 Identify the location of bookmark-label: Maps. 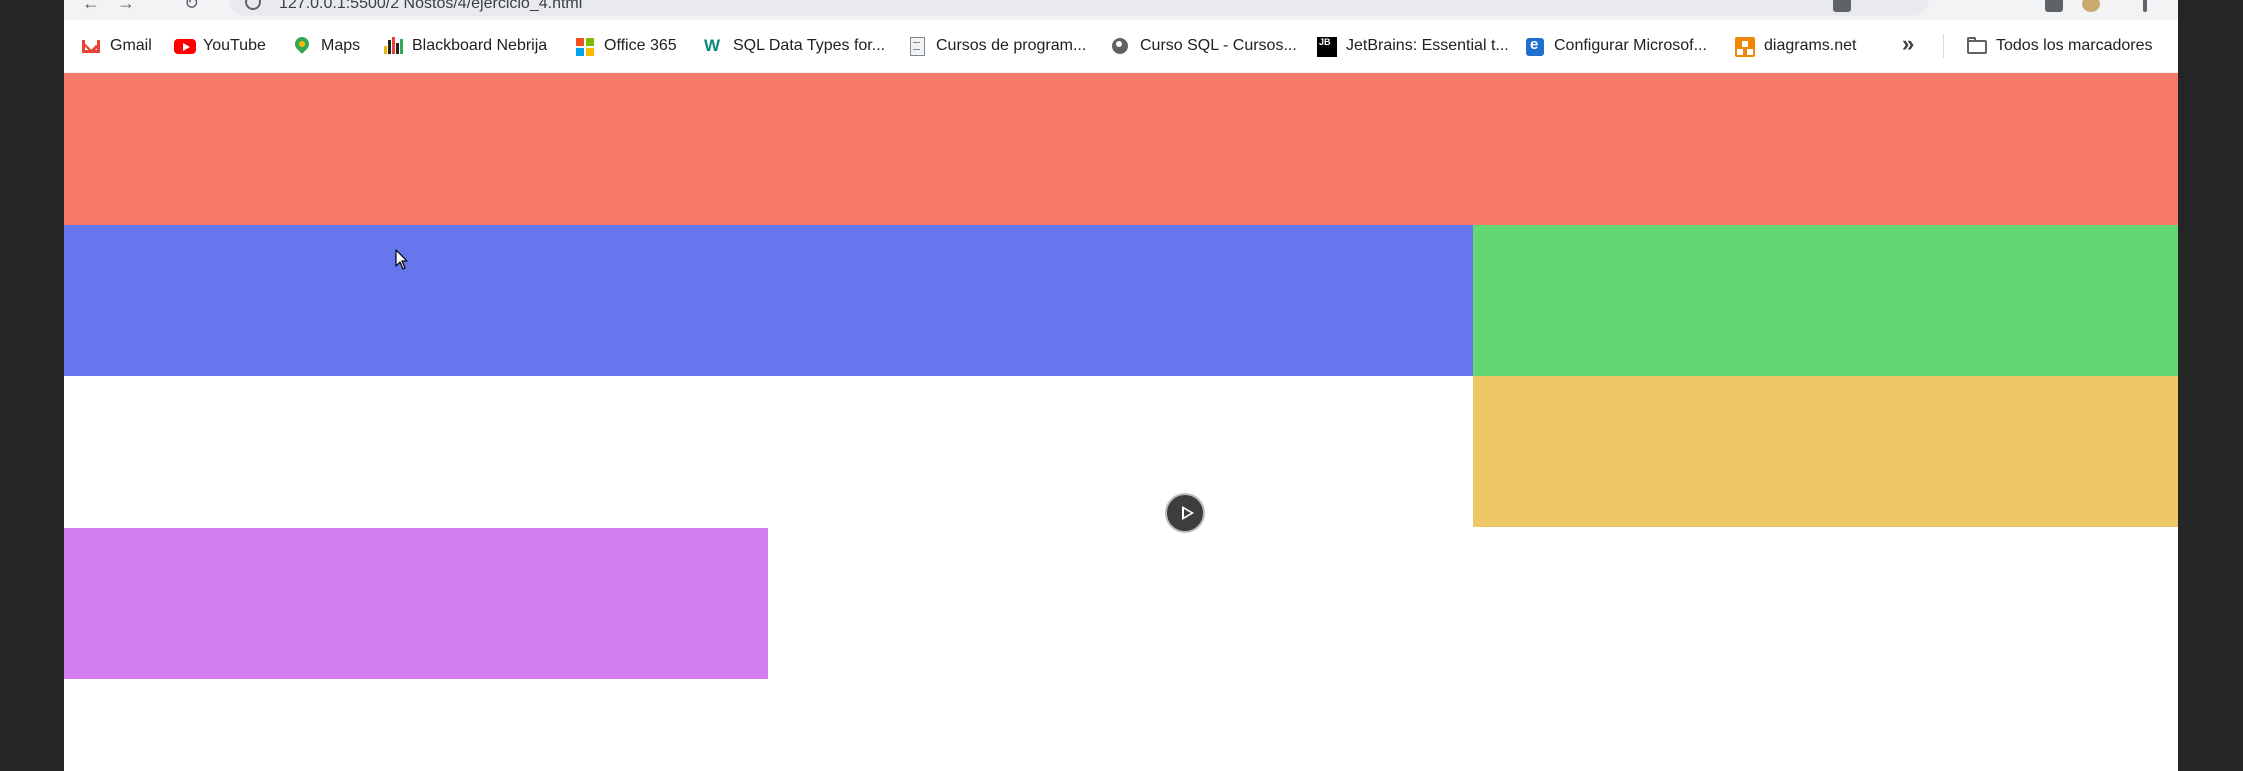
(341, 45).